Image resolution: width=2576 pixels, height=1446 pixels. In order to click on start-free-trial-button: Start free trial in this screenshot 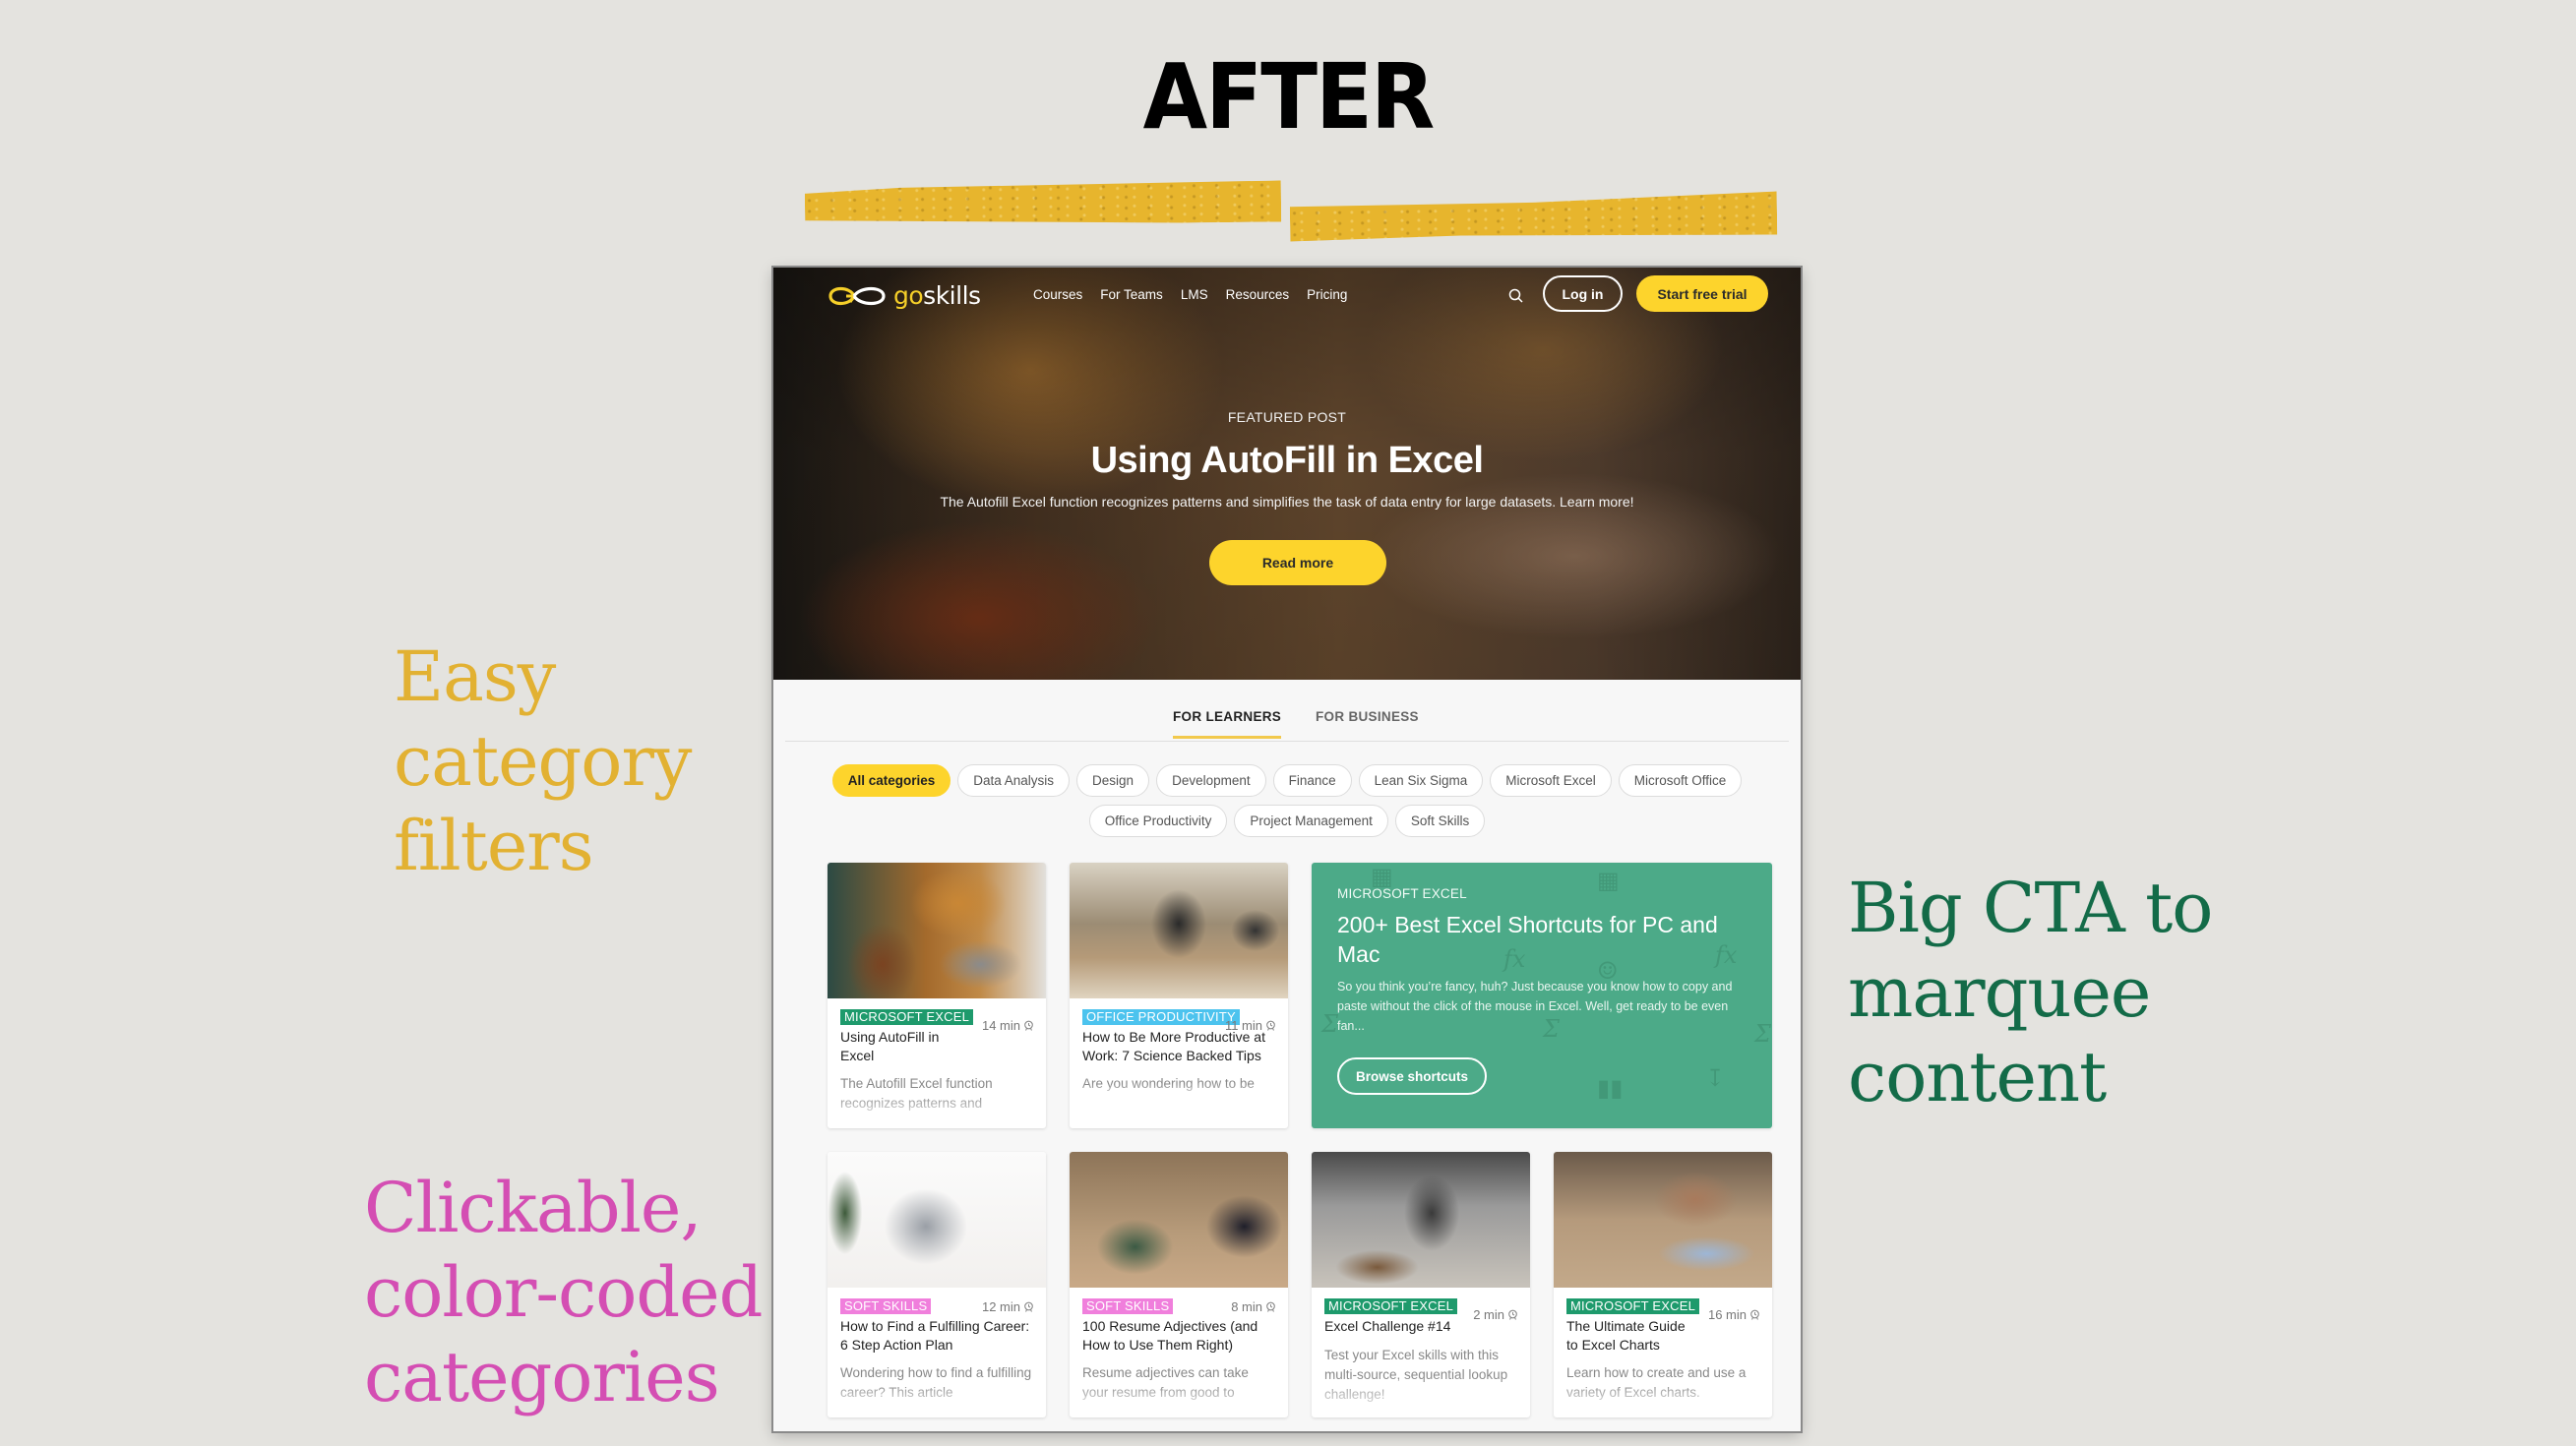, I will do `click(1702, 293)`.